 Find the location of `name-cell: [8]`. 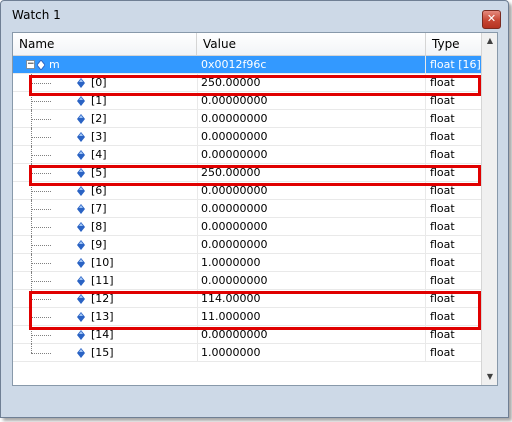

name-cell: [8] is located at coordinates (105, 227).